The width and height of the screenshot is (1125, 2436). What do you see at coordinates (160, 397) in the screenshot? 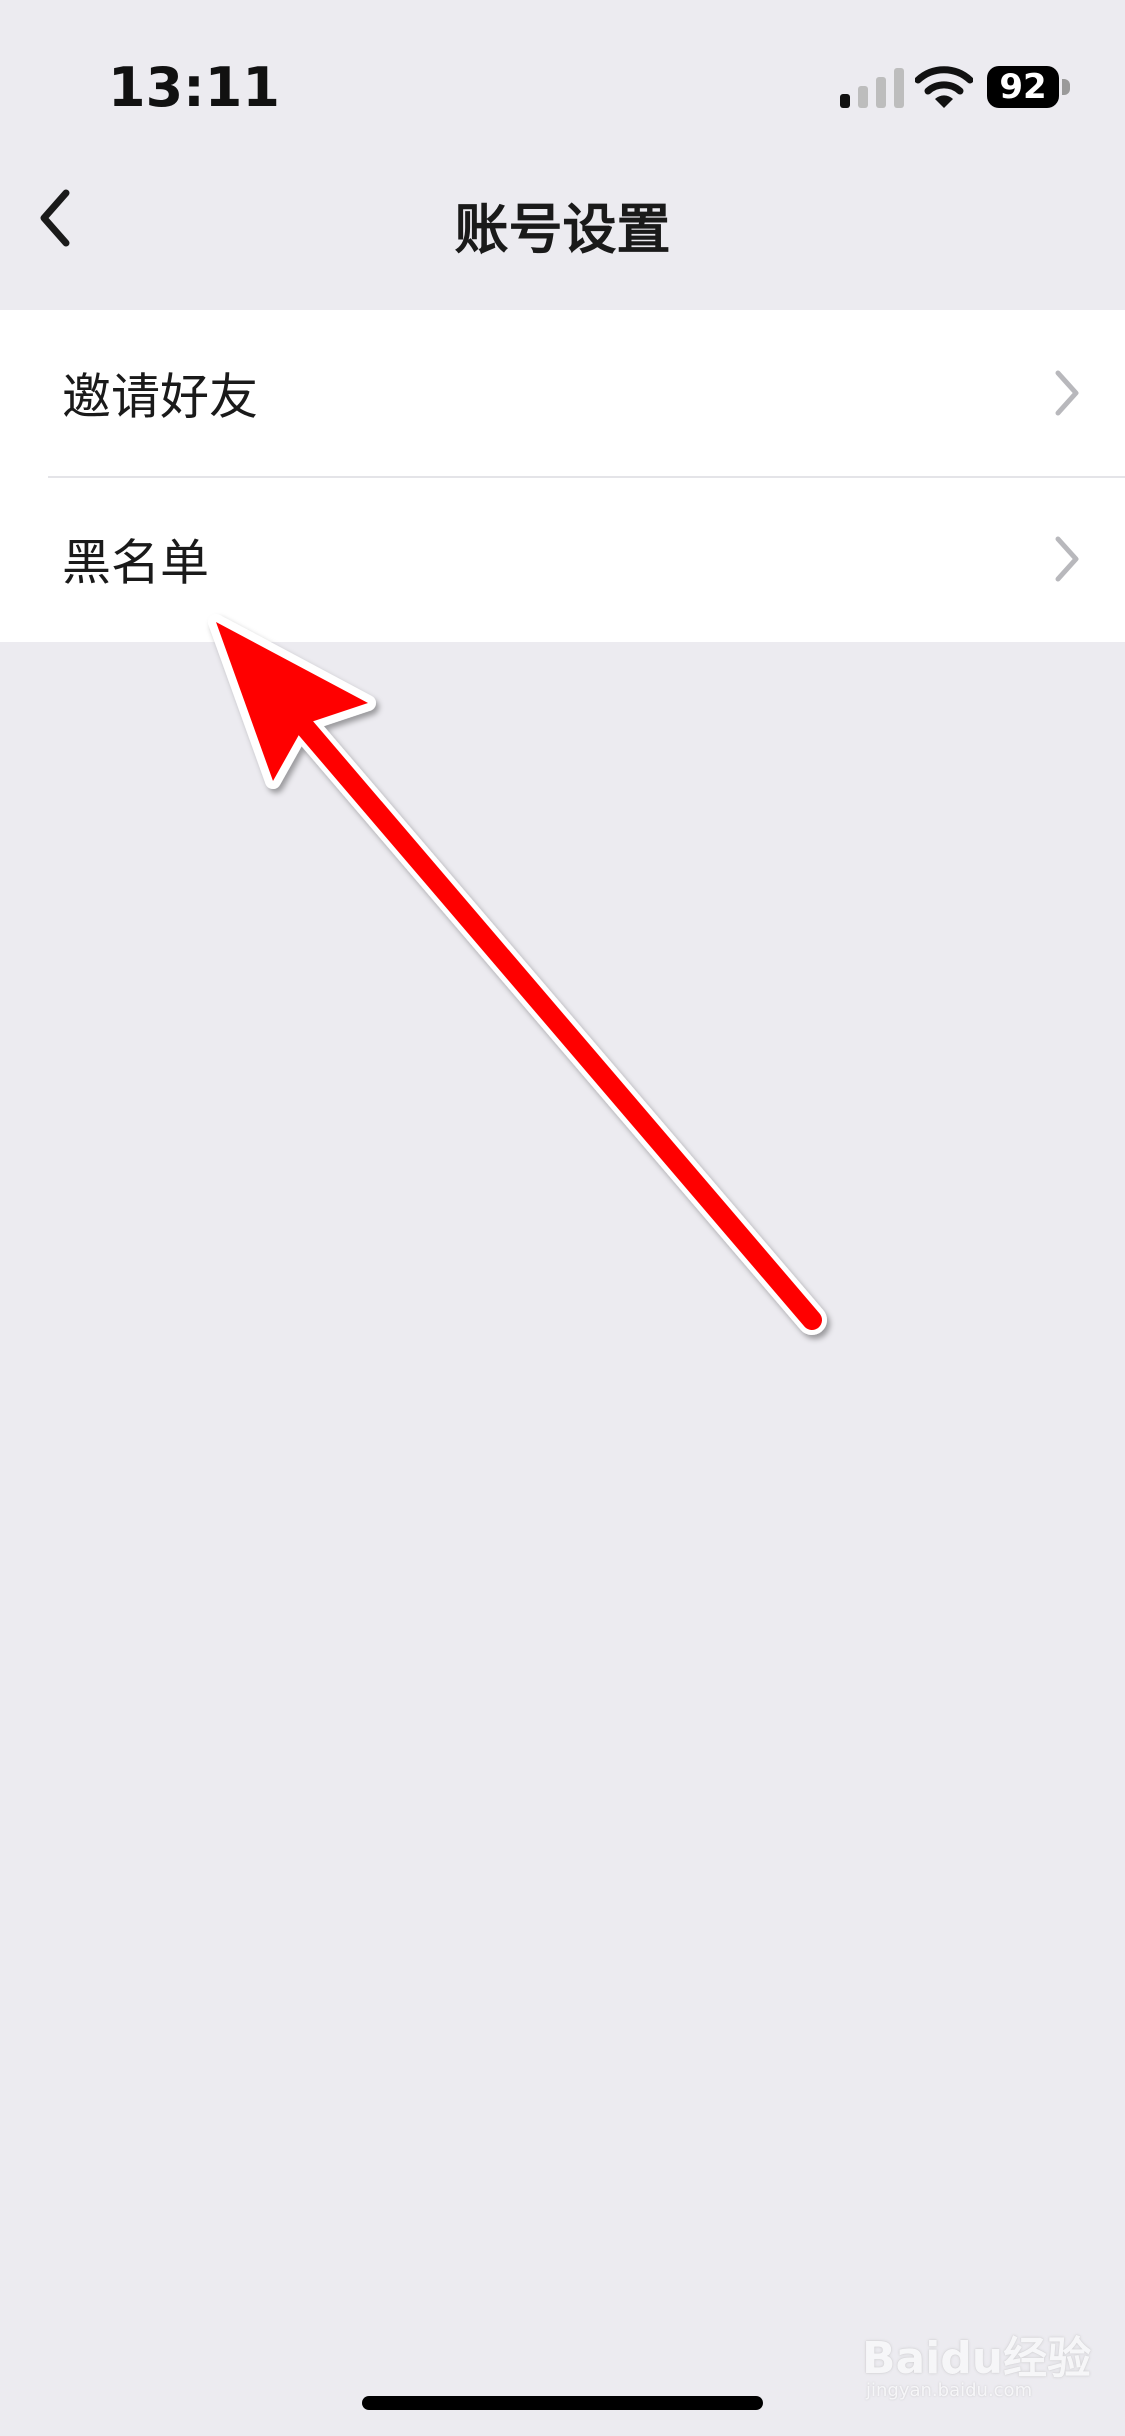
I see `menu-item-label: 邀请好友` at bounding box center [160, 397].